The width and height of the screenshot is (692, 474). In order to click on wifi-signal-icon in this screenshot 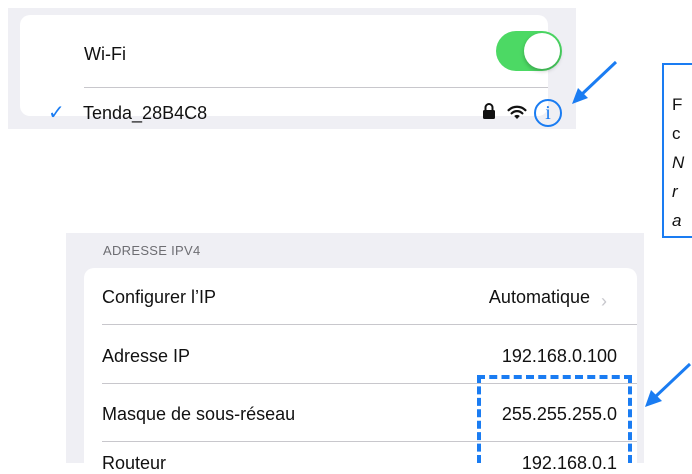, I will do `click(517, 112)`.